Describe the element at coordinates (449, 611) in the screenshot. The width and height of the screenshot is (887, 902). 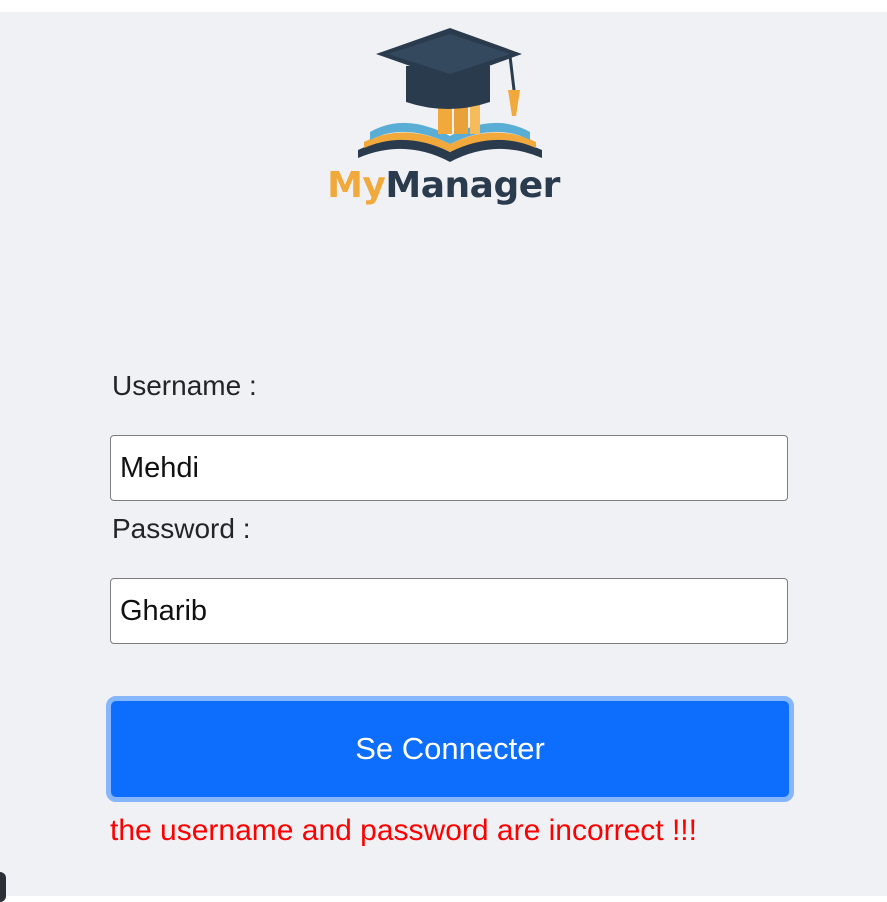
I see `password-input` at that location.